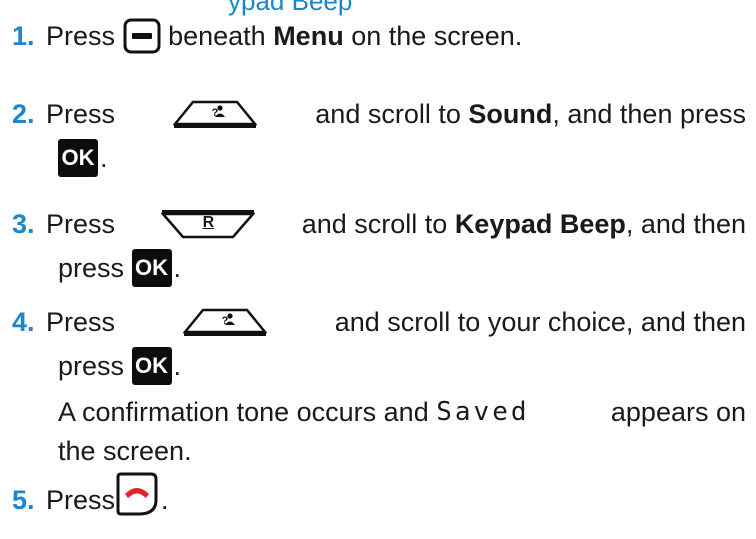 This screenshot has width=756, height=539. I want to click on redial-key-label: R, so click(208, 222).